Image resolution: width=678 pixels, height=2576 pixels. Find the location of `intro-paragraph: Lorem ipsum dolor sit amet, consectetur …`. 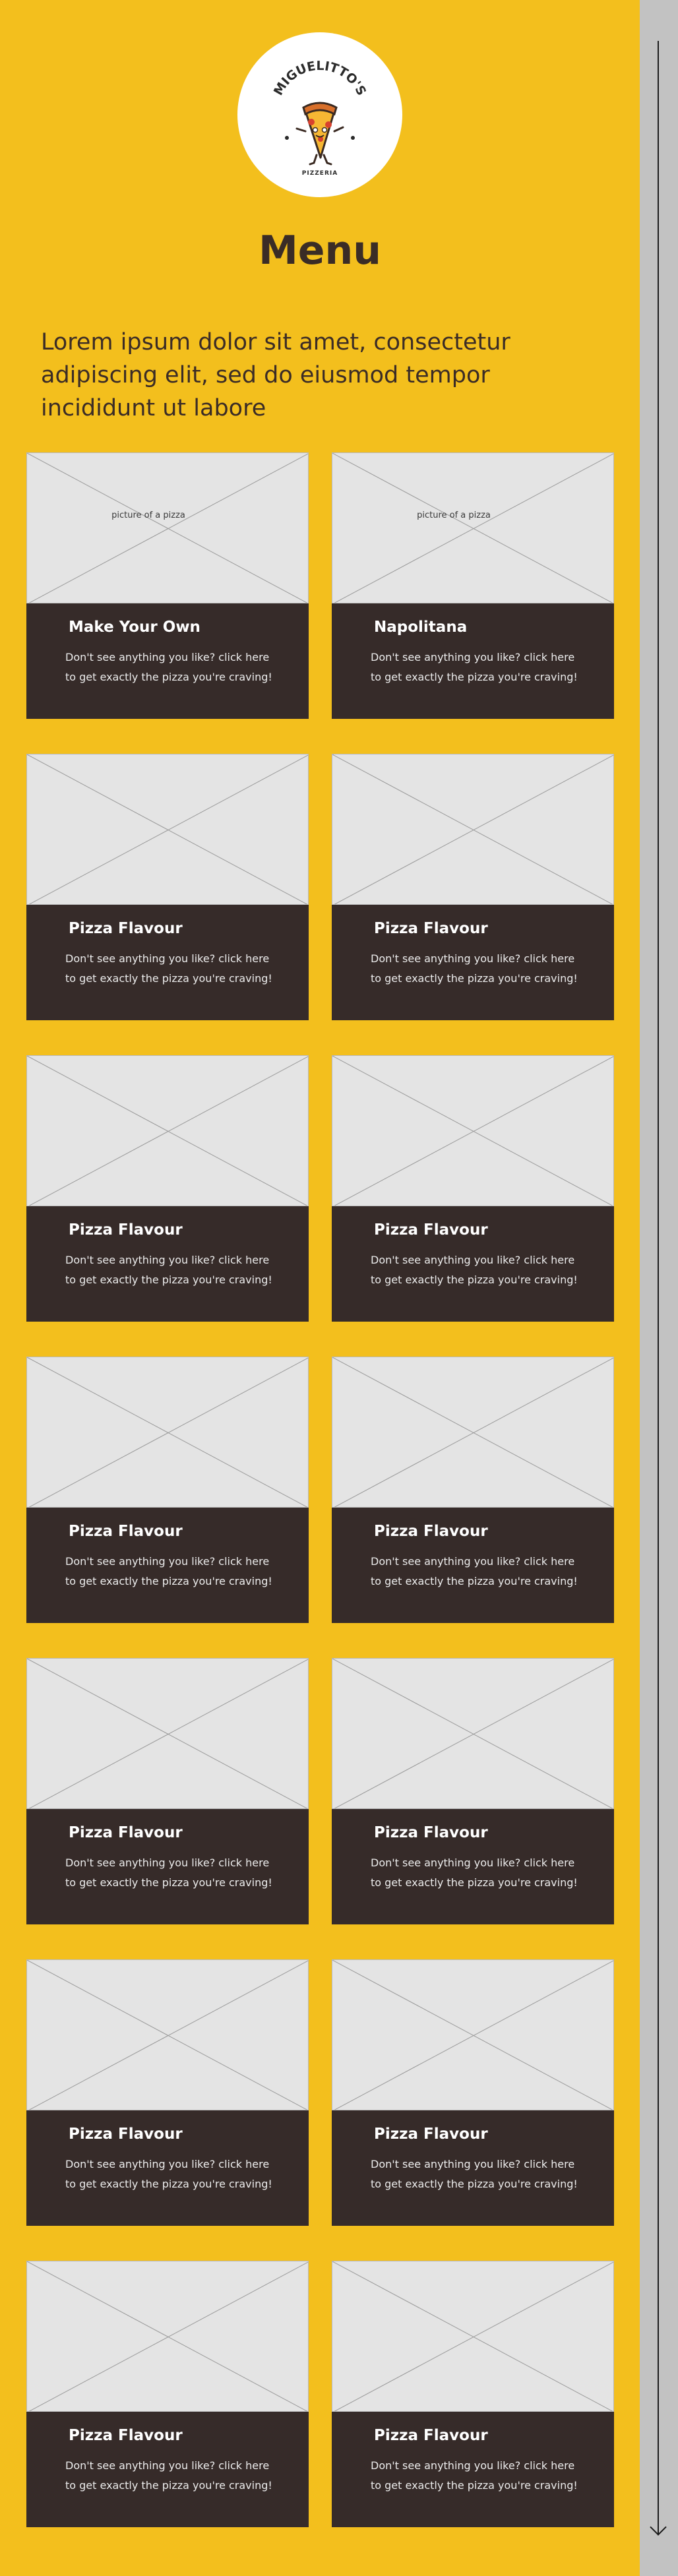

intro-paragraph: Lorem ipsum dolor sit amet, consectetur … is located at coordinates (275, 375).